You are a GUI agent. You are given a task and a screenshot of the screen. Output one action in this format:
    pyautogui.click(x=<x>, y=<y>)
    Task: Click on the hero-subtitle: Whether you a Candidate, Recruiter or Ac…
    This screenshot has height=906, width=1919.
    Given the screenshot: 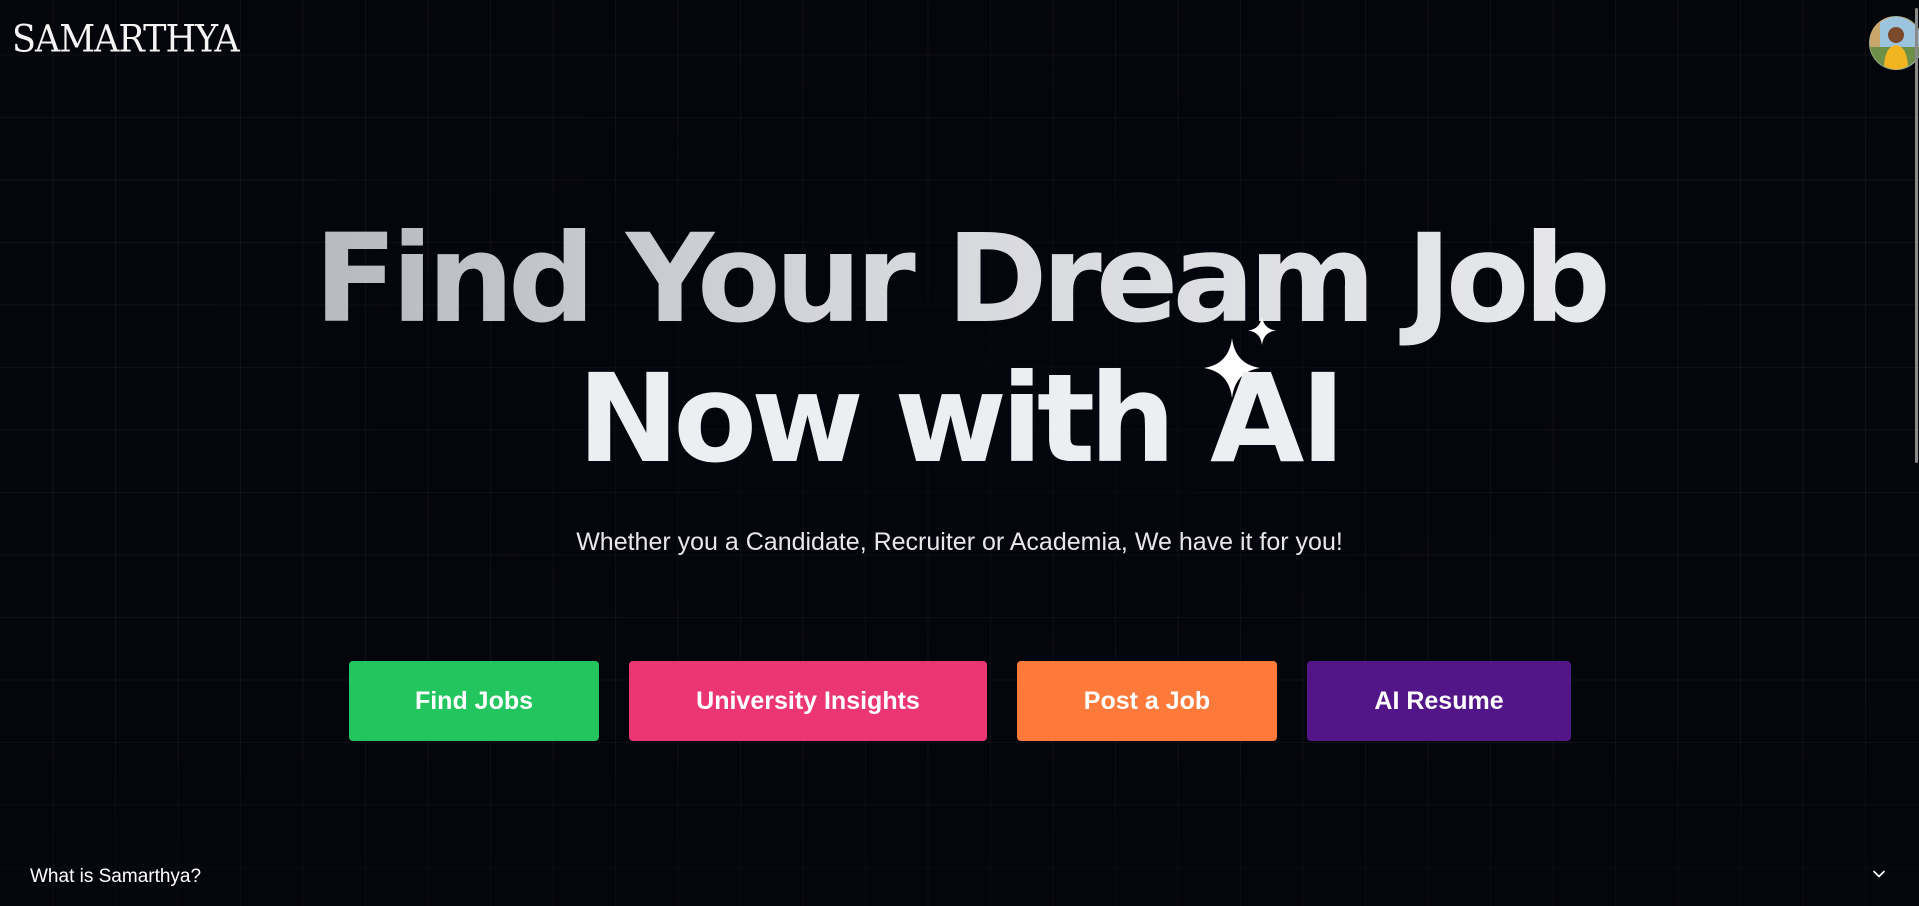 What is the action you would take?
    pyautogui.click(x=959, y=542)
    